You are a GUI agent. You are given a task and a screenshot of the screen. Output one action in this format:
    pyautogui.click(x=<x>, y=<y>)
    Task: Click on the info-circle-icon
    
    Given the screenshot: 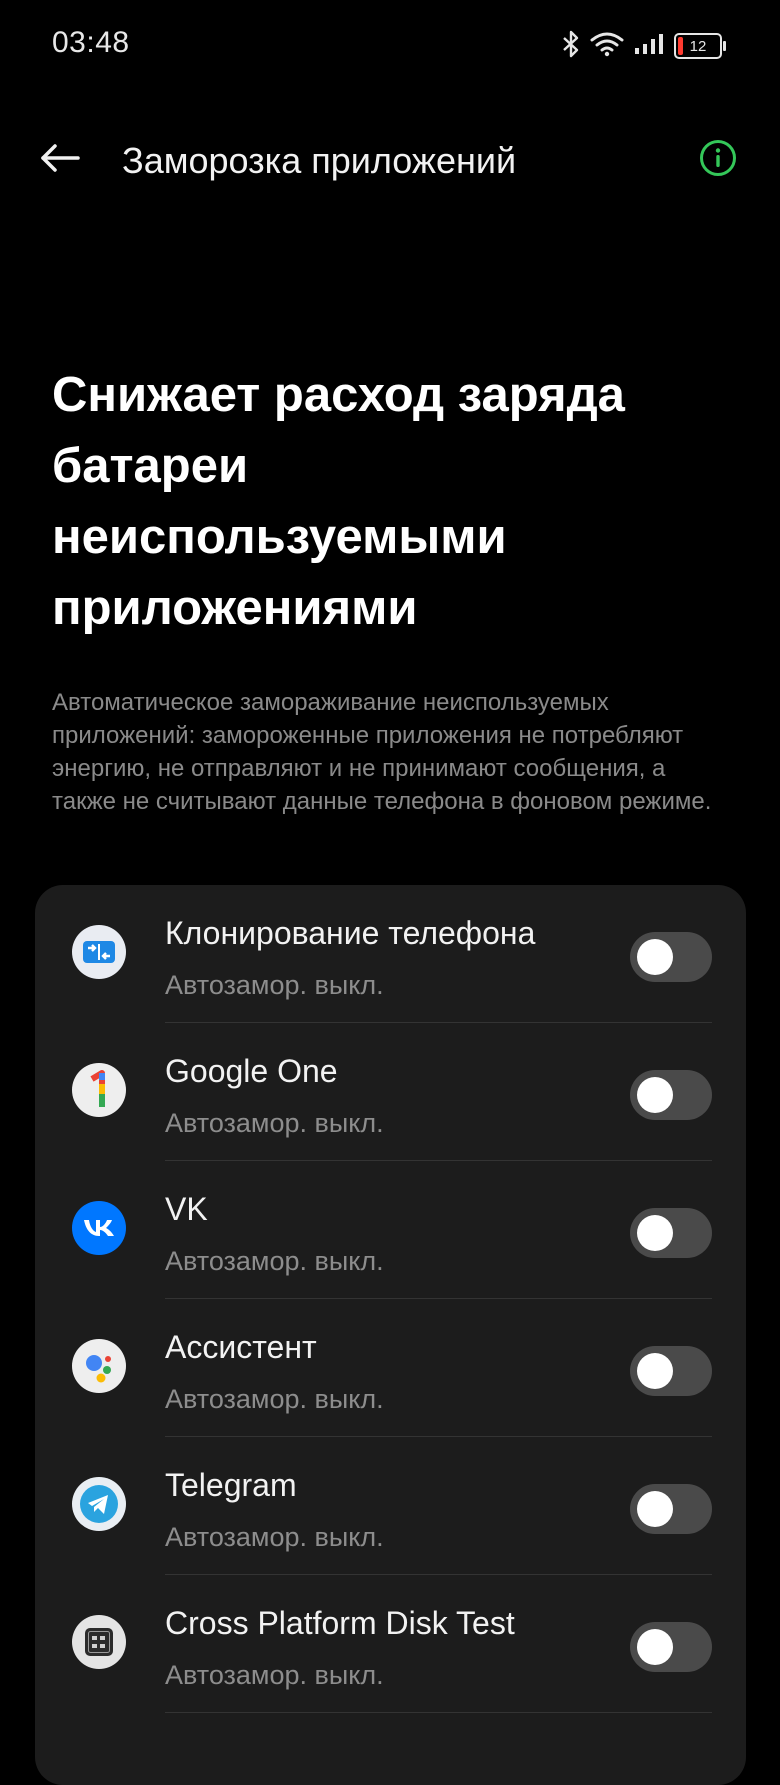 What is the action you would take?
    pyautogui.click(x=718, y=160)
    